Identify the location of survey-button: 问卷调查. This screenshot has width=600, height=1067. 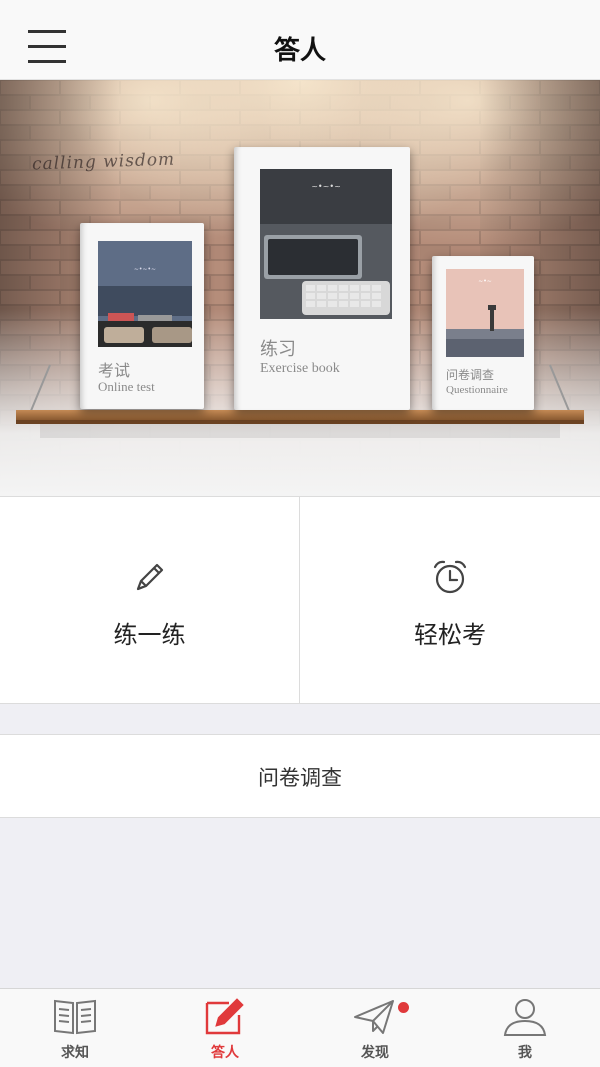
(300, 776).